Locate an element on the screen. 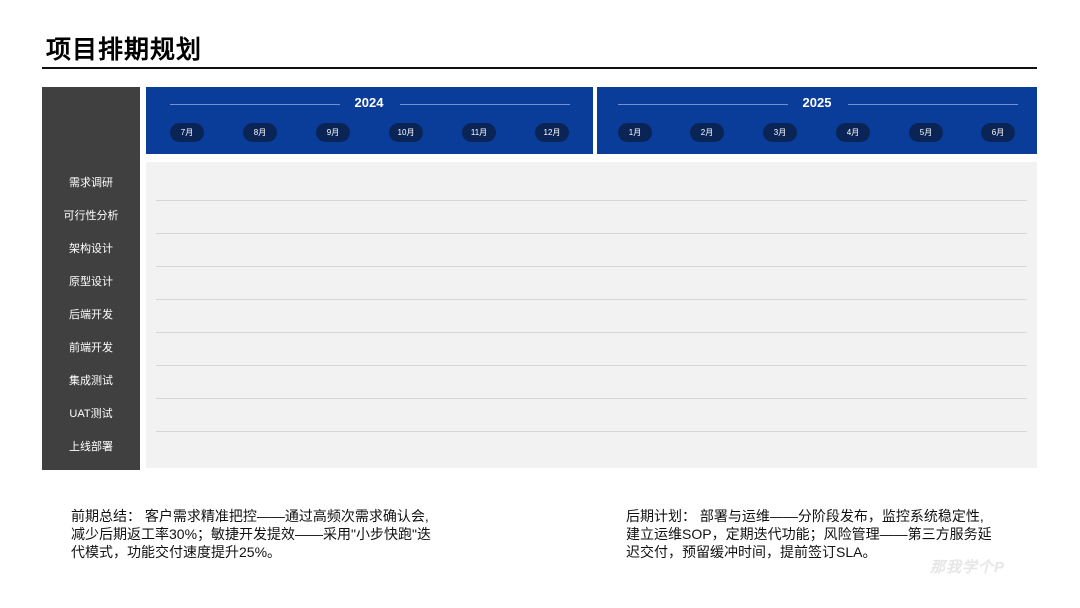 The height and width of the screenshot is (608, 1080). task-label: 可行性分析 is located at coordinates (91, 216).